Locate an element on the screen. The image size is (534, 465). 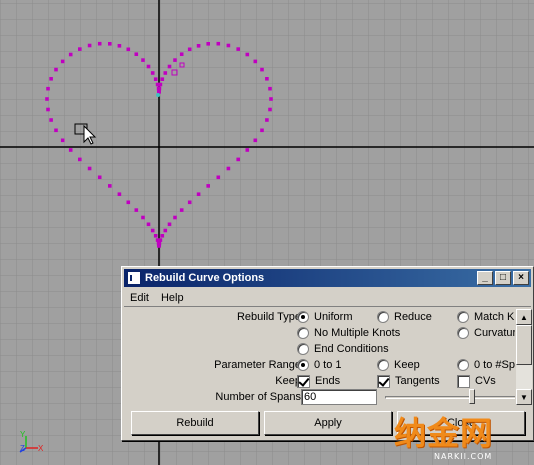
scroll-down-icon: ▼ is located at coordinates (524, 397).